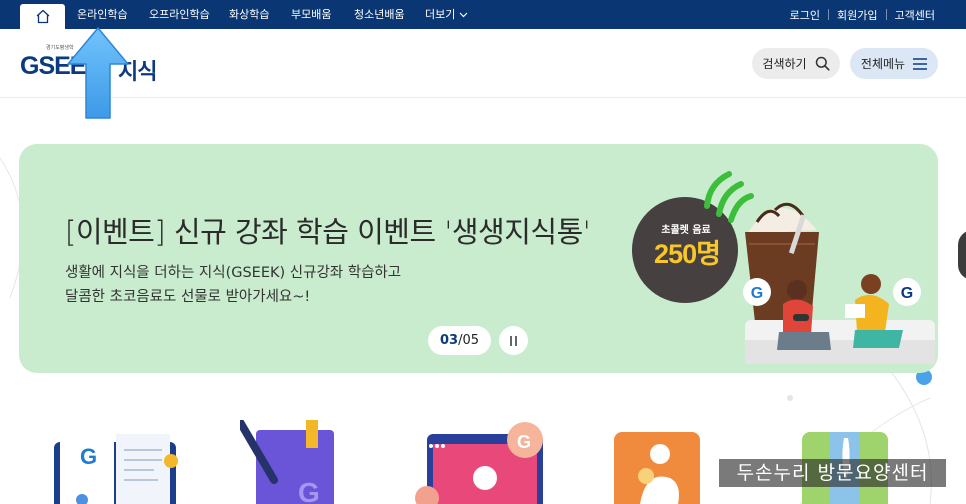 This screenshot has width=966, height=504. I want to click on home-tab, so click(42, 16).